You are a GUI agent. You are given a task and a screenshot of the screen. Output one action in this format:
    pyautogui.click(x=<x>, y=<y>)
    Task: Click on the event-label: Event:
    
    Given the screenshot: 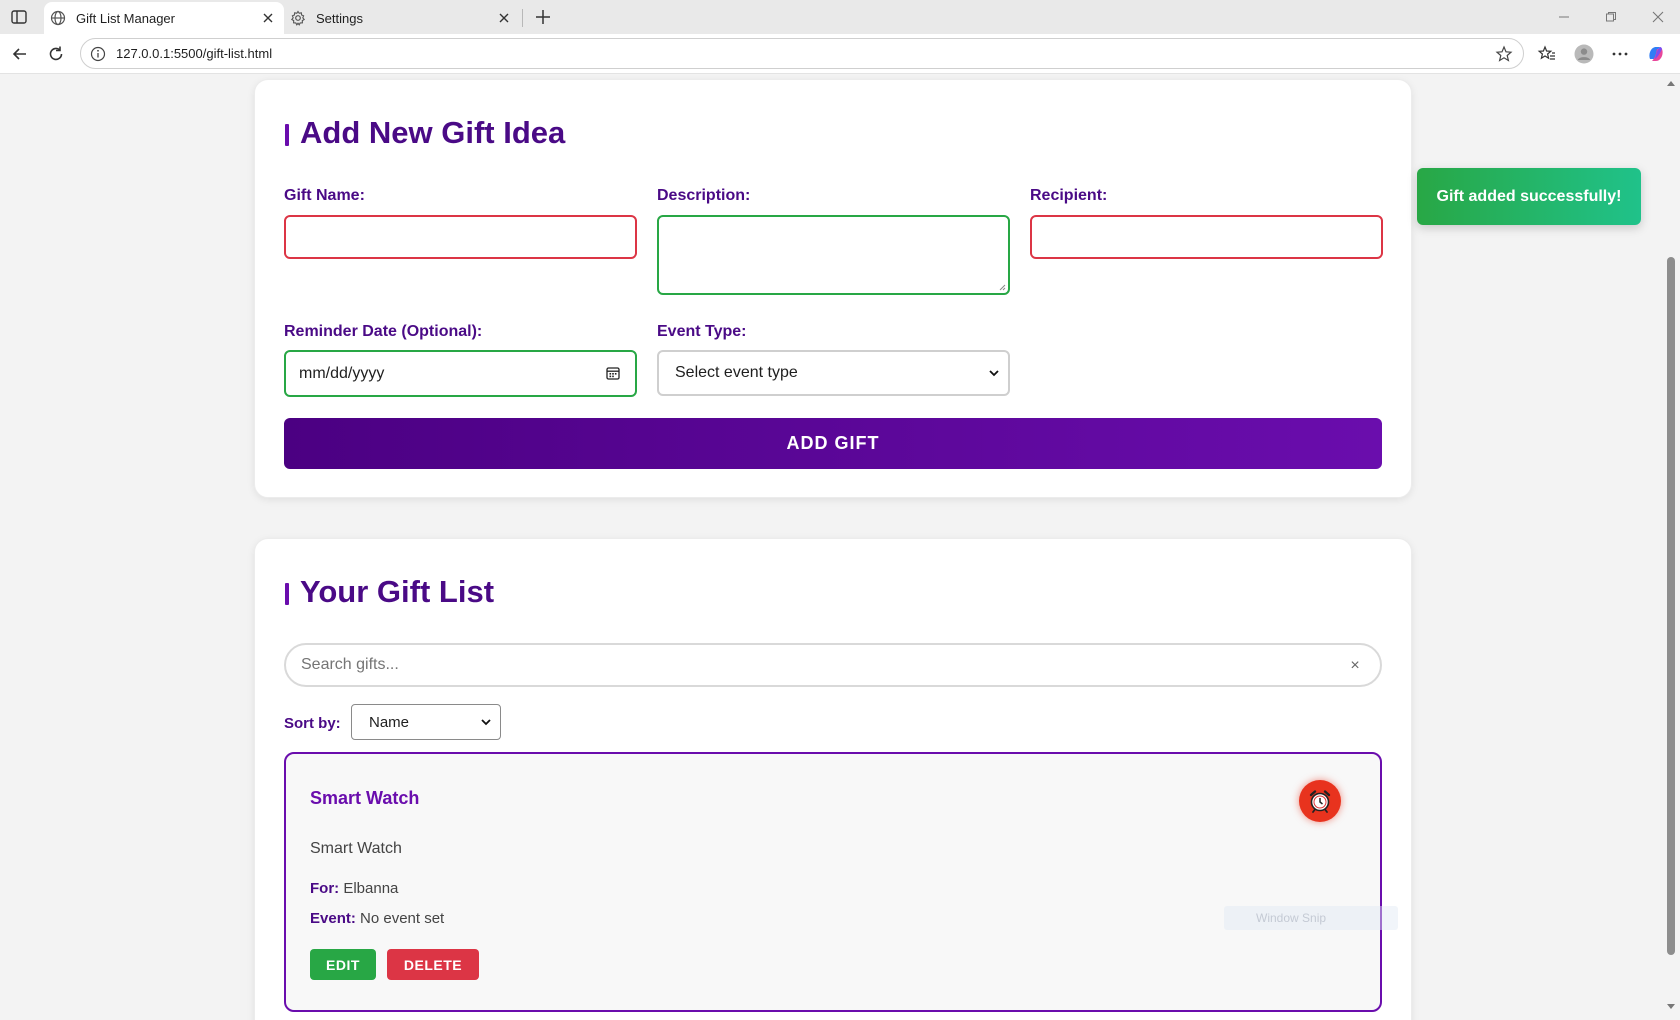 What is the action you would take?
    pyautogui.click(x=333, y=918)
    